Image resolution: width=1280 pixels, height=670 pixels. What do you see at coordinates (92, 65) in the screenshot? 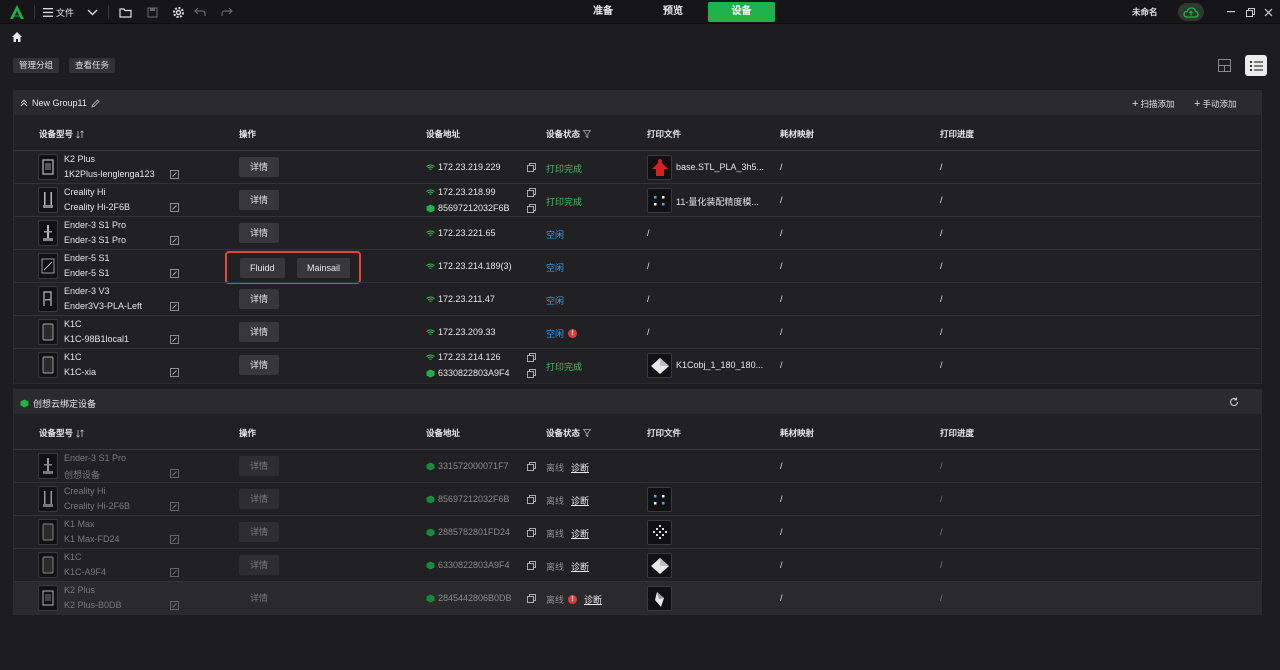
I see `view-tasks-button: 查看任务` at bounding box center [92, 65].